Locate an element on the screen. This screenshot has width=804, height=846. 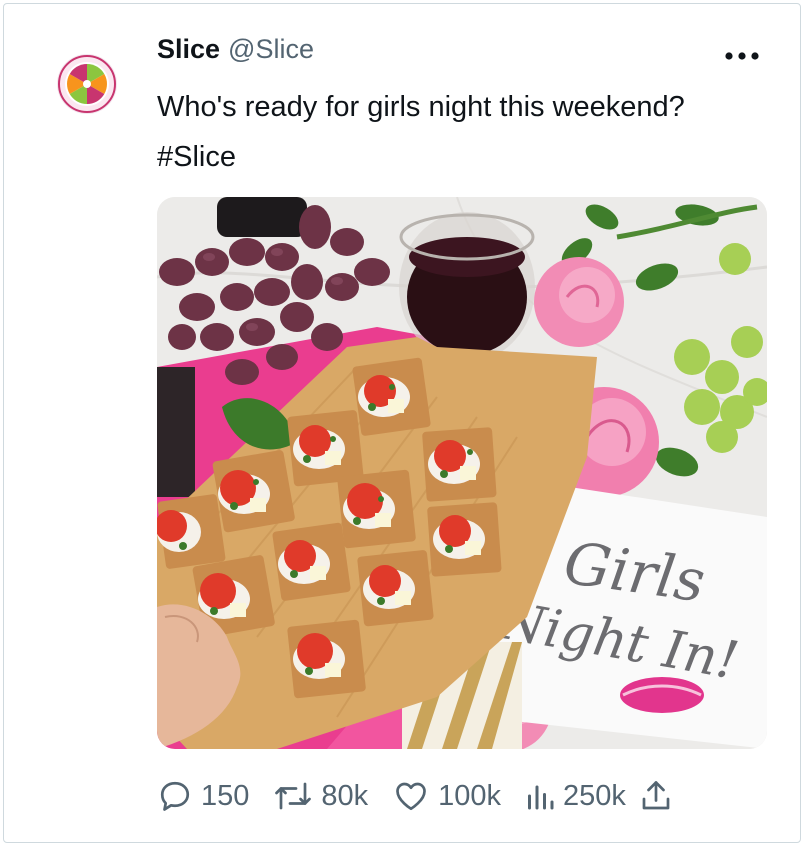
tweet-actions: 150 80k 100k 250k is located at coordinates (427, 796).